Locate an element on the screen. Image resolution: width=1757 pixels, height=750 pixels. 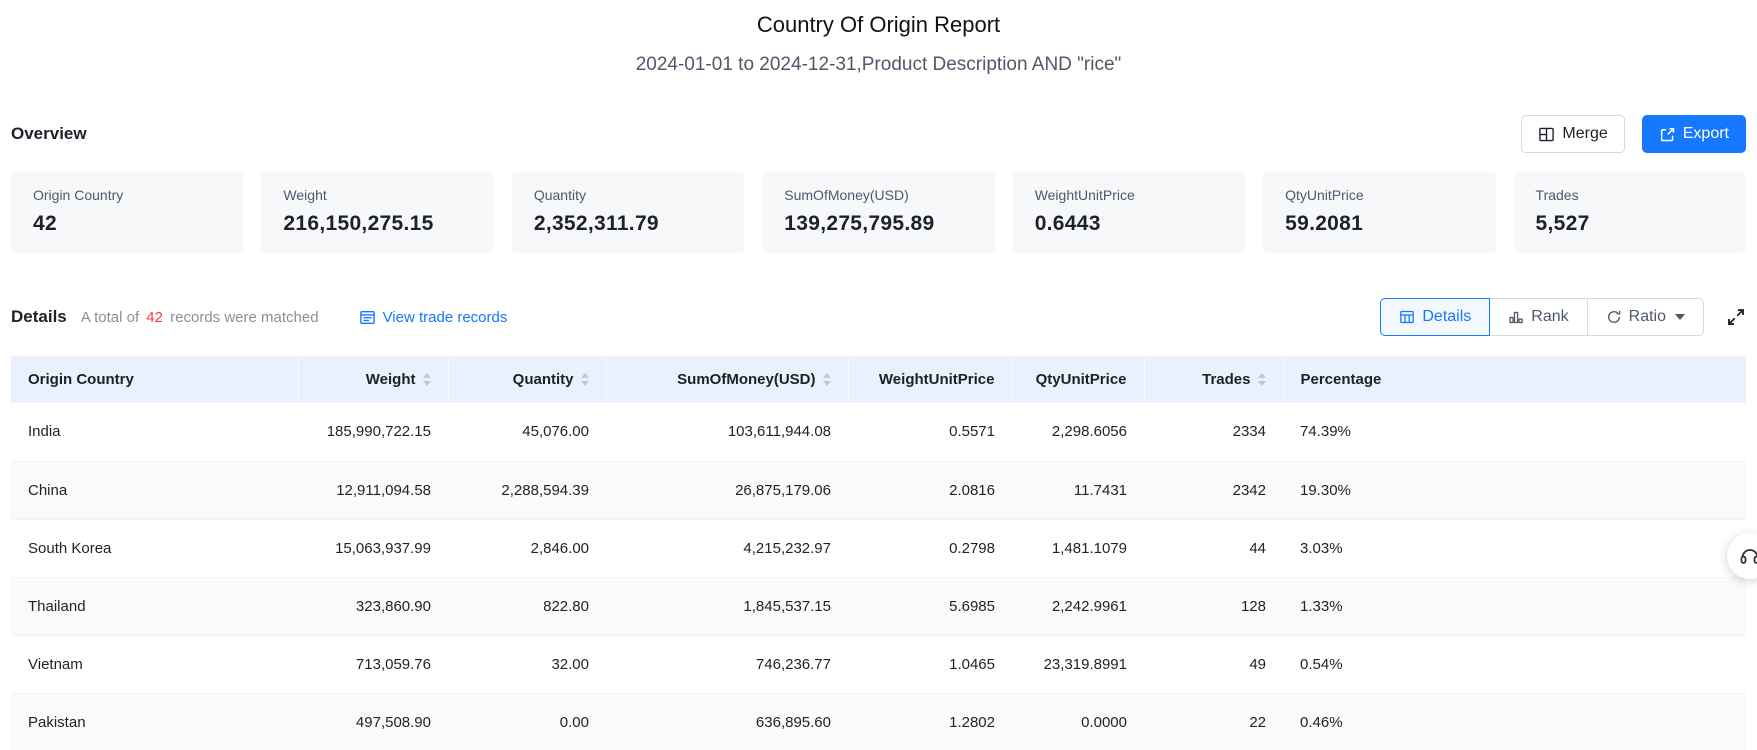
column-header-qtyunitprice: QtyUnitPrice is located at coordinates (1078, 379).